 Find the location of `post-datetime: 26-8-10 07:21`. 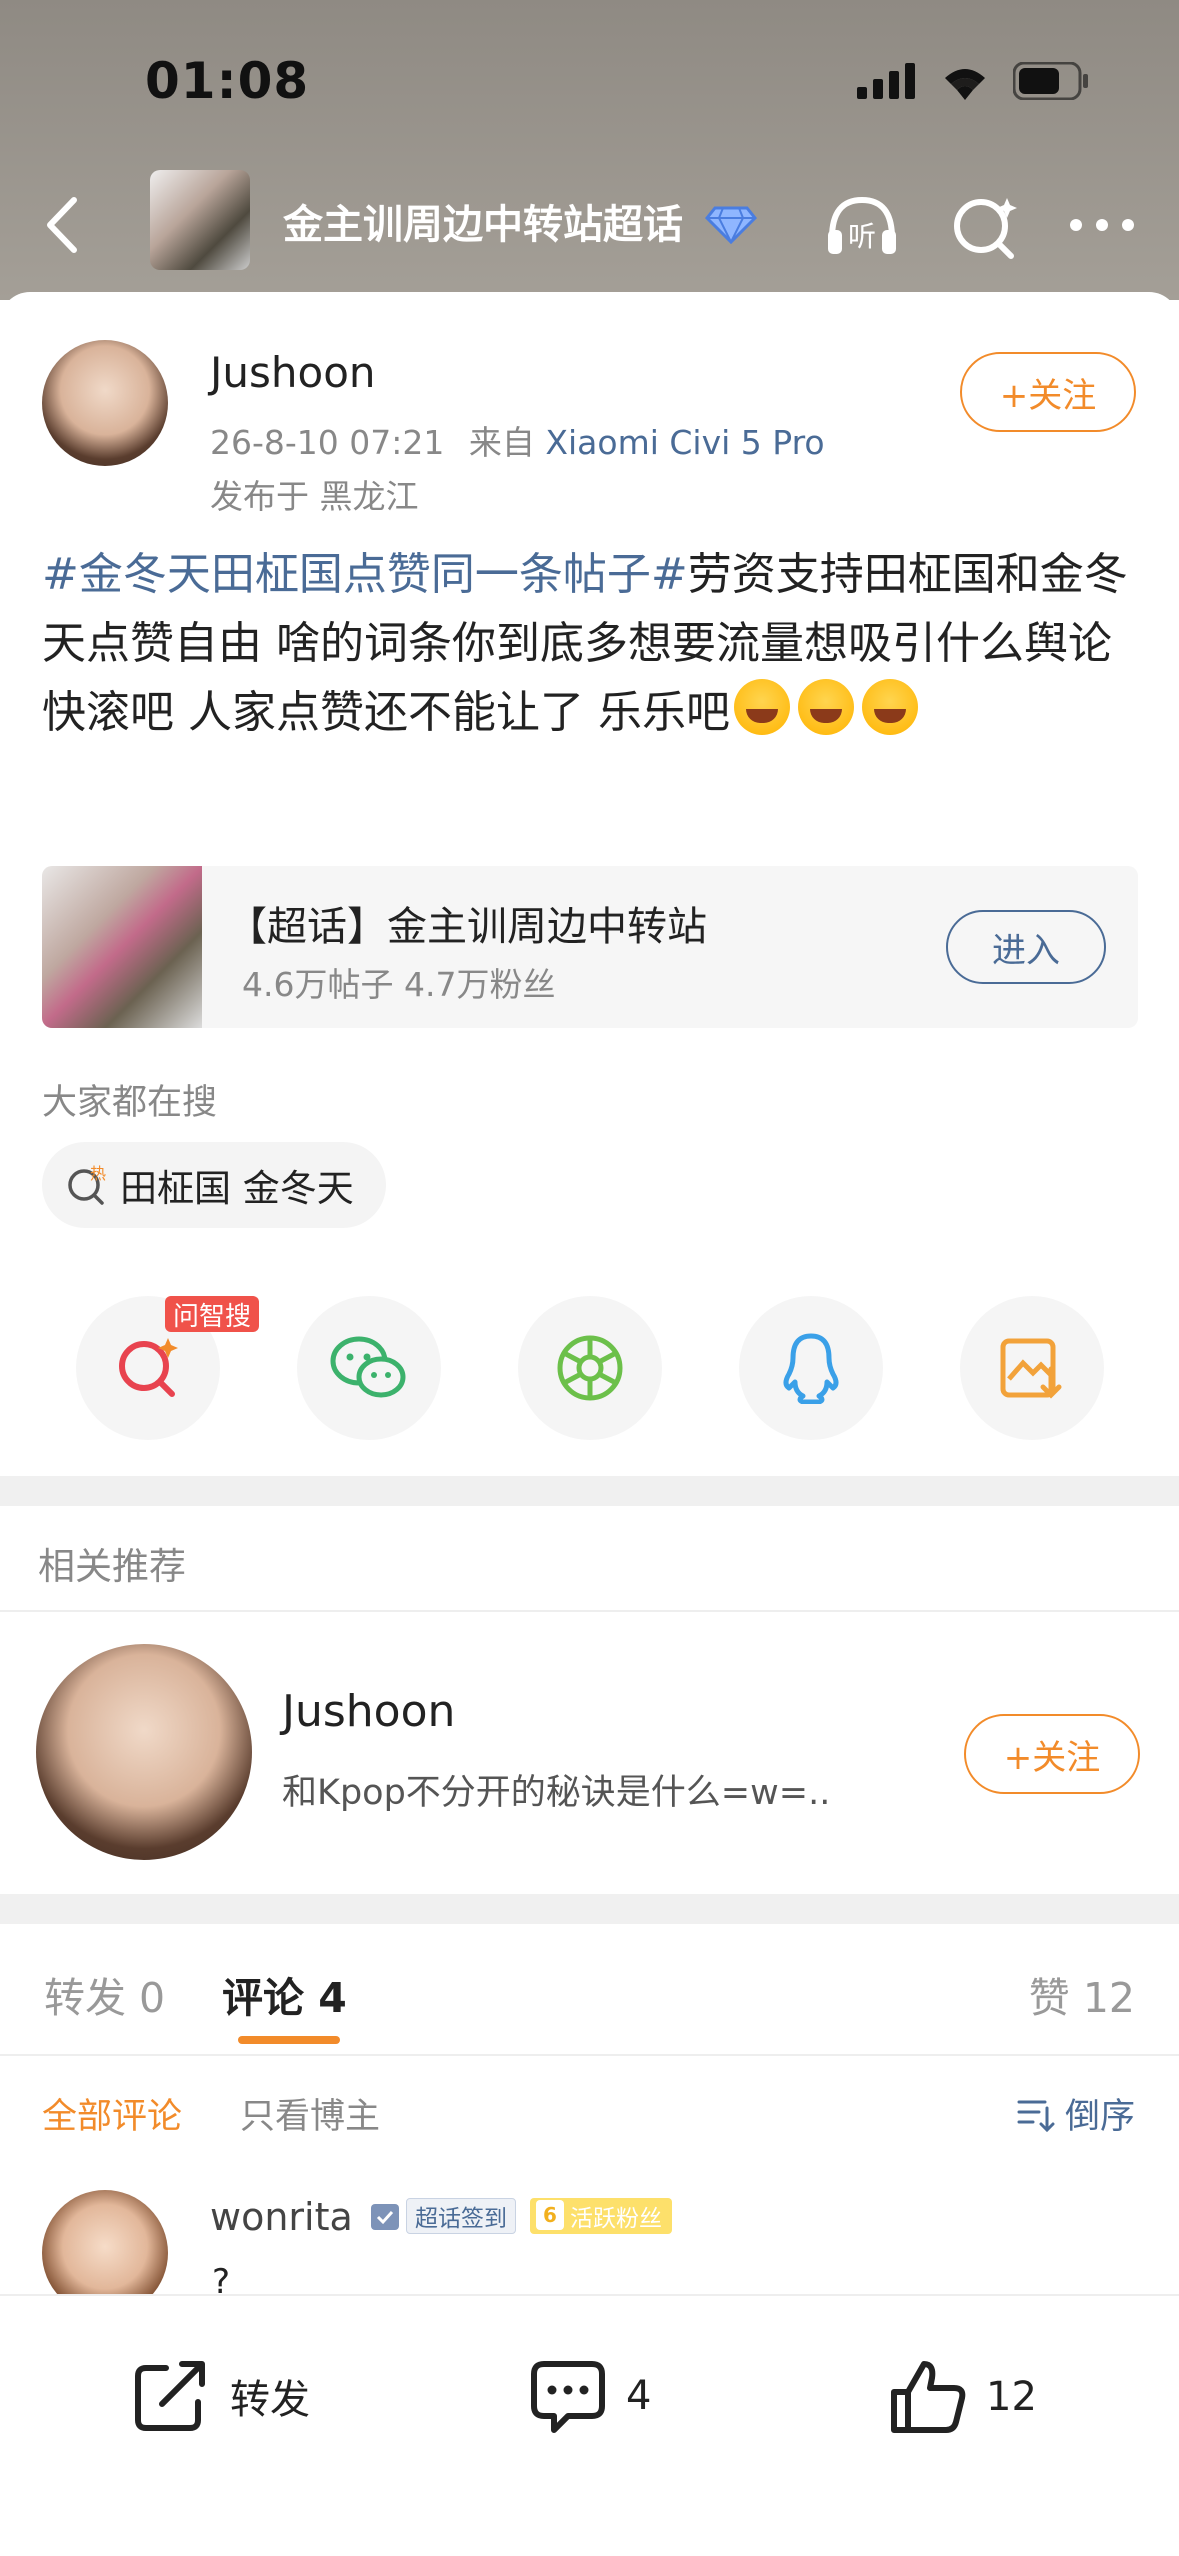

post-datetime: 26-8-10 07:21 is located at coordinates (327, 442).